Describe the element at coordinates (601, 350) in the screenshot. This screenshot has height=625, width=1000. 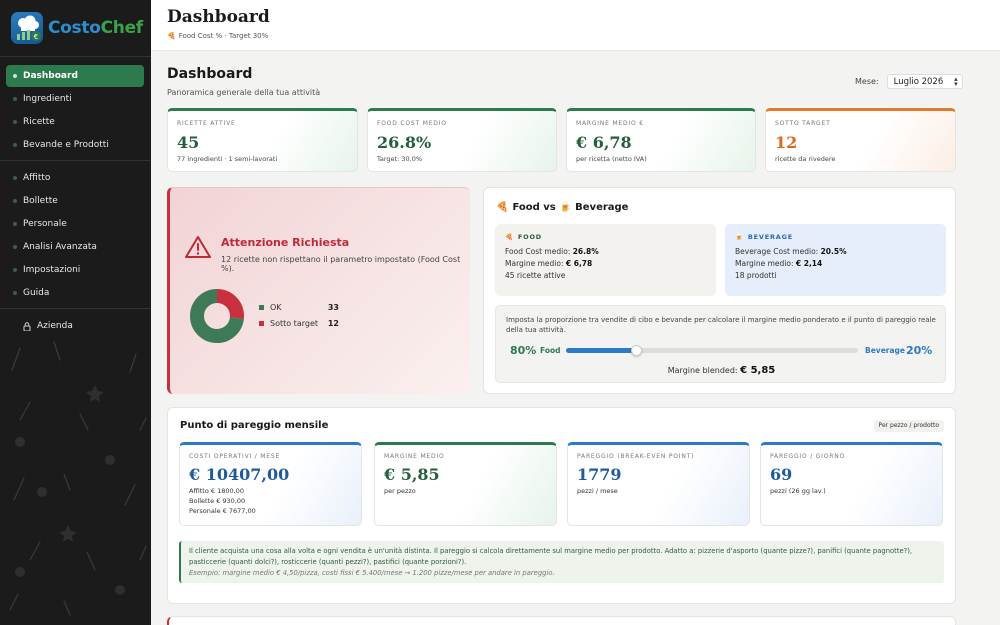
I see `mix-slider-fill` at that location.